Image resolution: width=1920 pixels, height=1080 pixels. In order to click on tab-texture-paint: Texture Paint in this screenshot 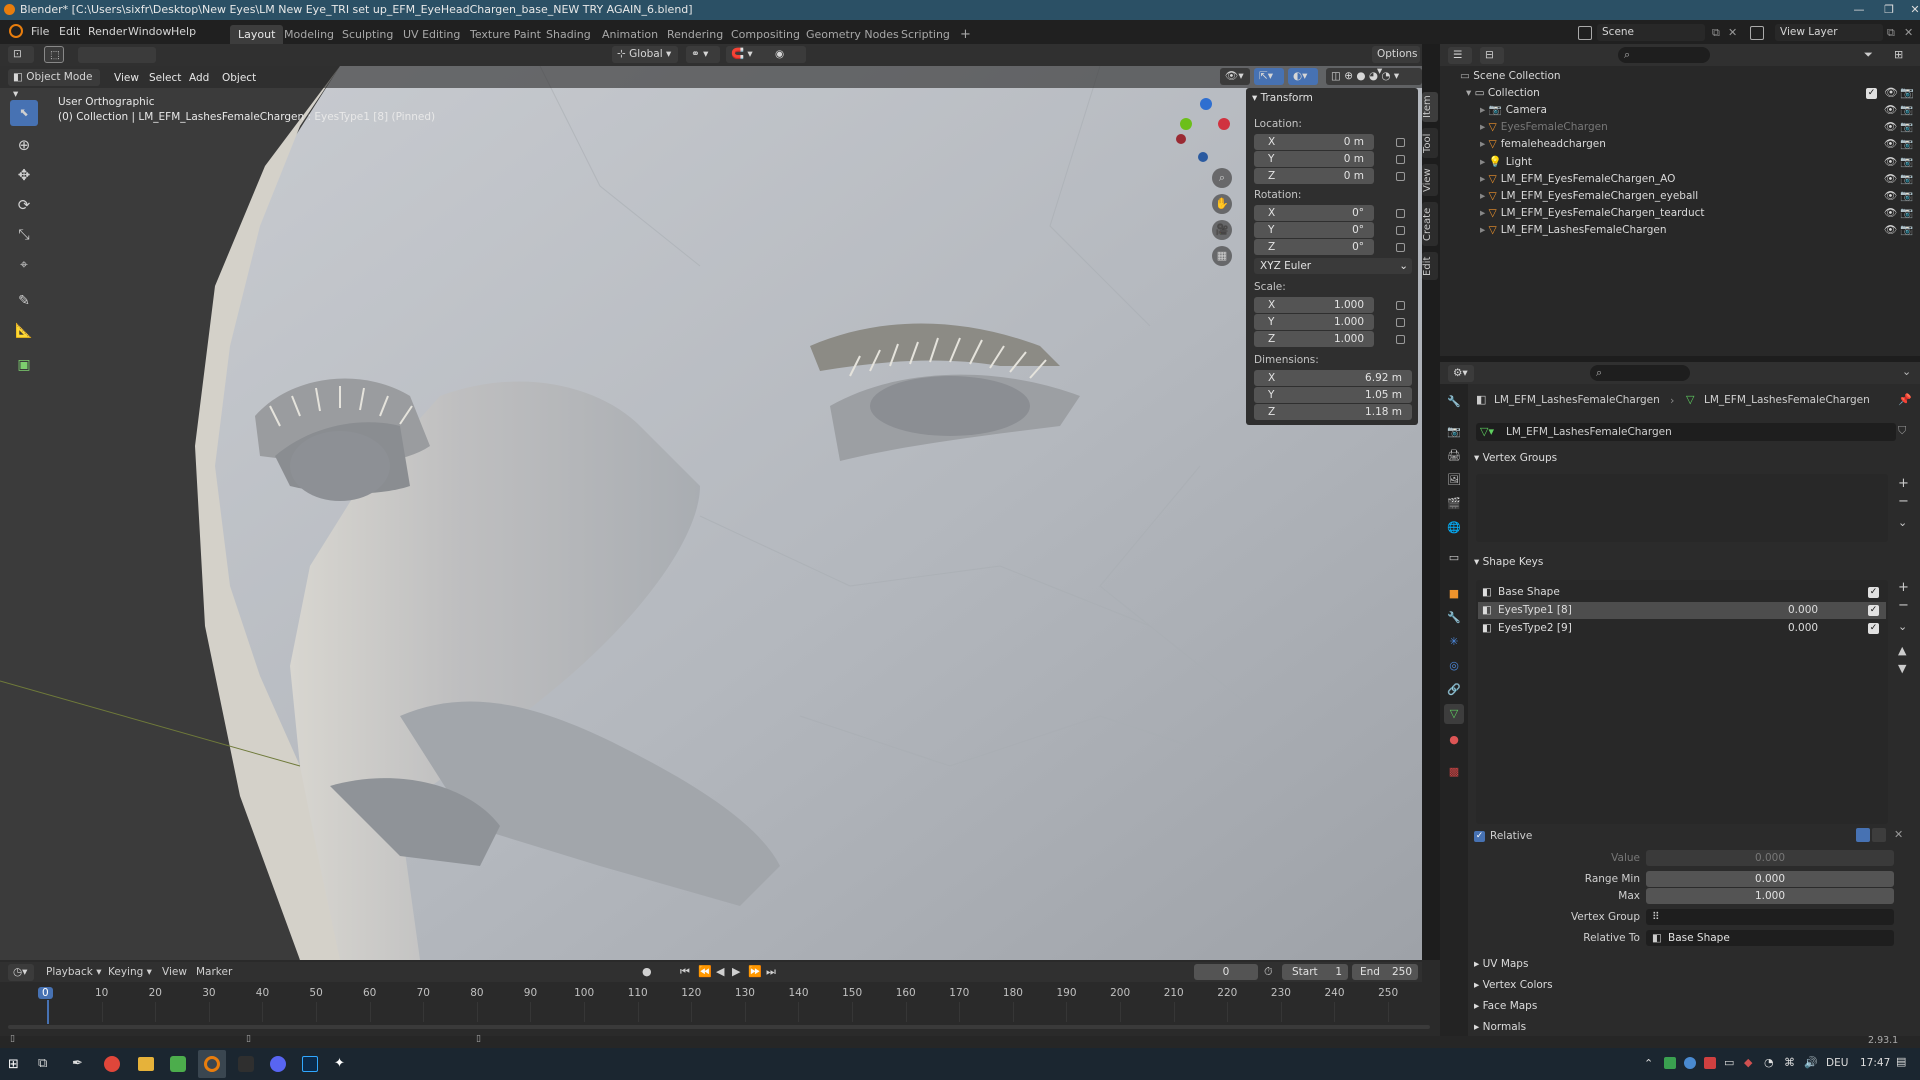, I will do `click(505, 34)`.